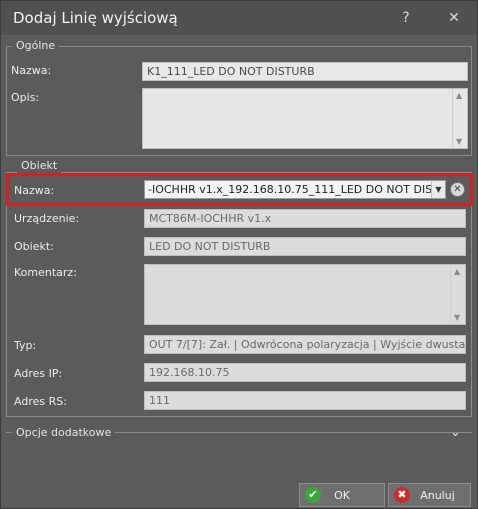 This screenshot has height=509, width=478. What do you see at coordinates (45, 272) in the screenshot?
I see `comment-label: Komentarz:` at bounding box center [45, 272].